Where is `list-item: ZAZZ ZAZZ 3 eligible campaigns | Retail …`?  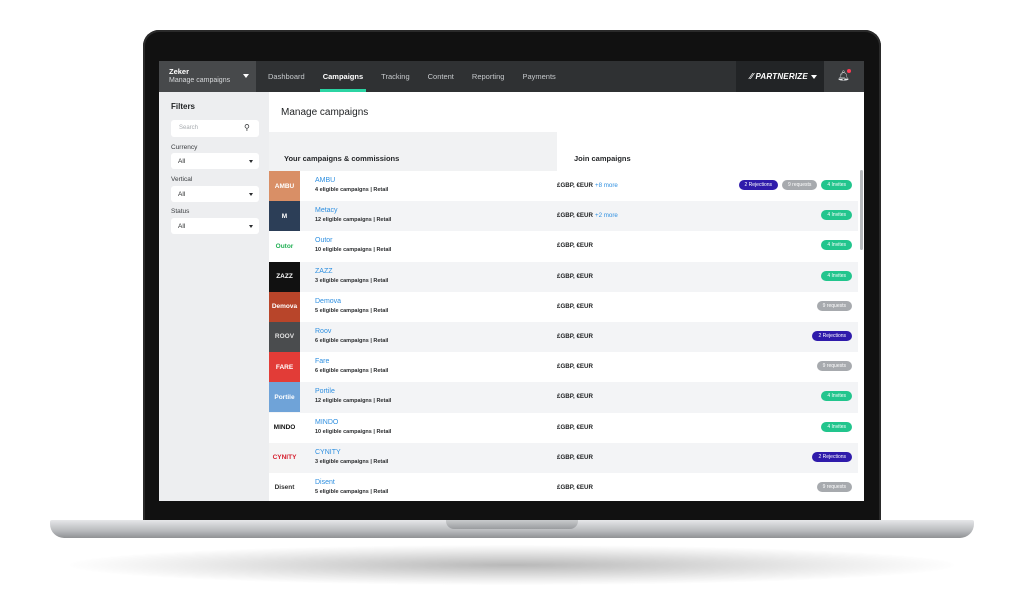 list-item: ZAZZ ZAZZ 3 eligible campaigns | Retail … is located at coordinates (563, 276).